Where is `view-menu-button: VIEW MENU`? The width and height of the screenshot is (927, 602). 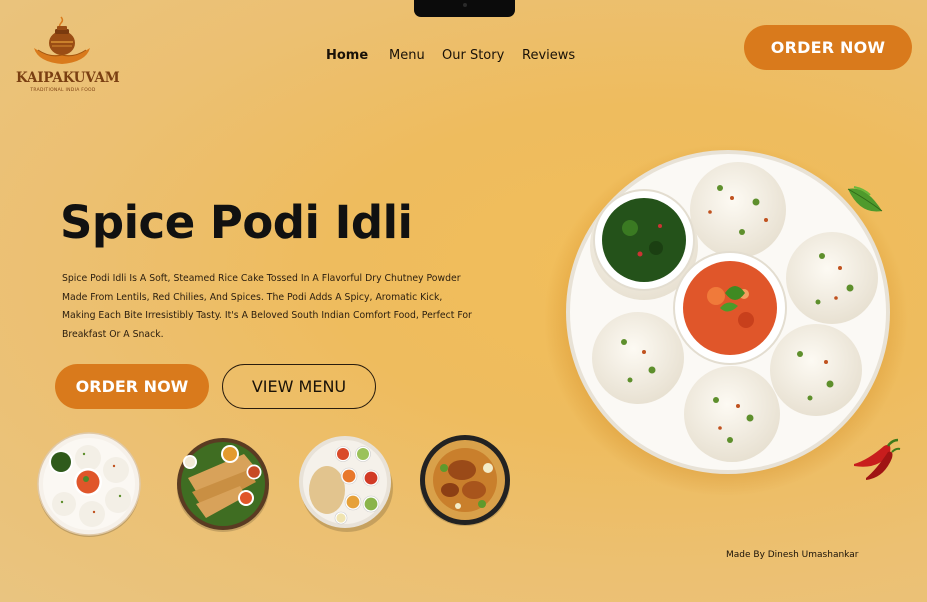
view-menu-button: VIEW MENU is located at coordinates (299, 386).